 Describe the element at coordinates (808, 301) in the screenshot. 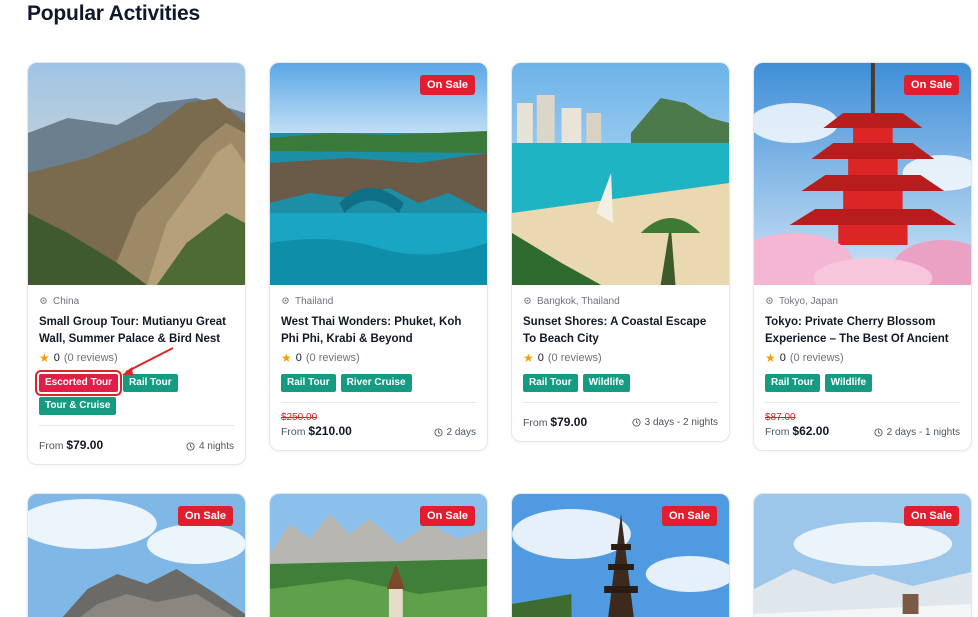

I see `location-text: Tokyo, Japan` at that location.